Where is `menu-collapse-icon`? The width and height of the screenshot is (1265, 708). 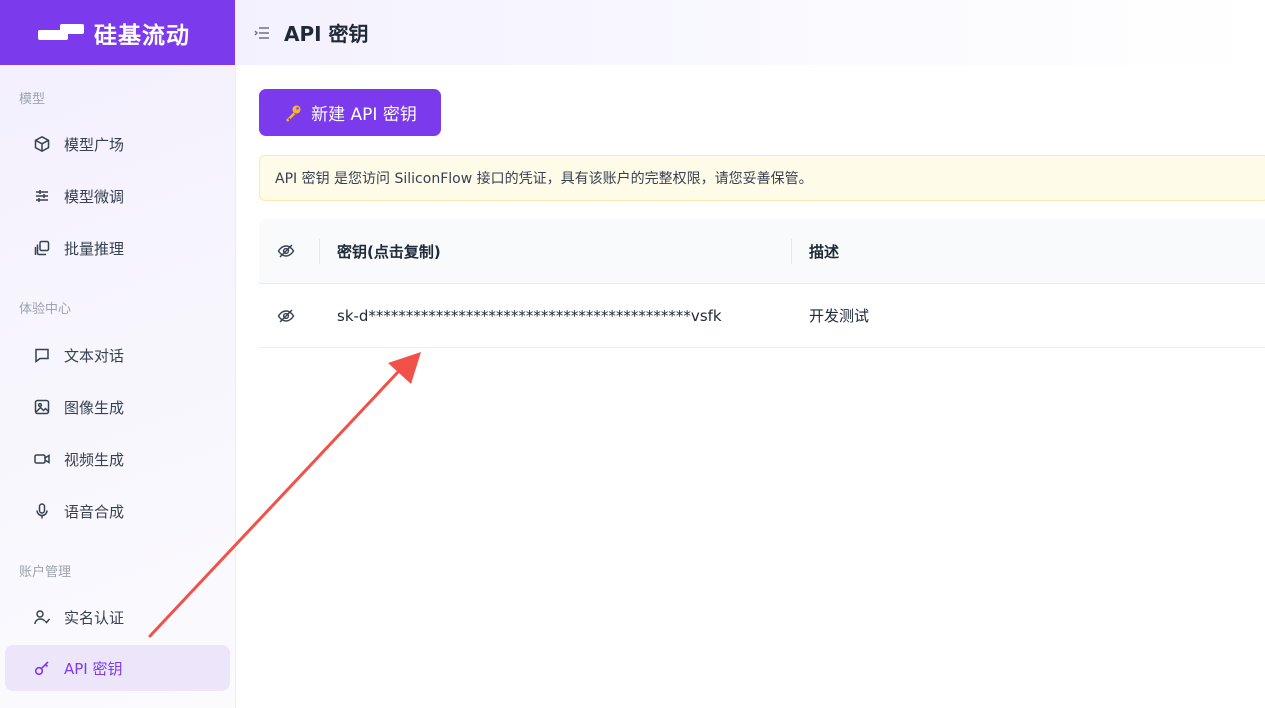 menu-collapse-icon is located at coordinates (262, 33).